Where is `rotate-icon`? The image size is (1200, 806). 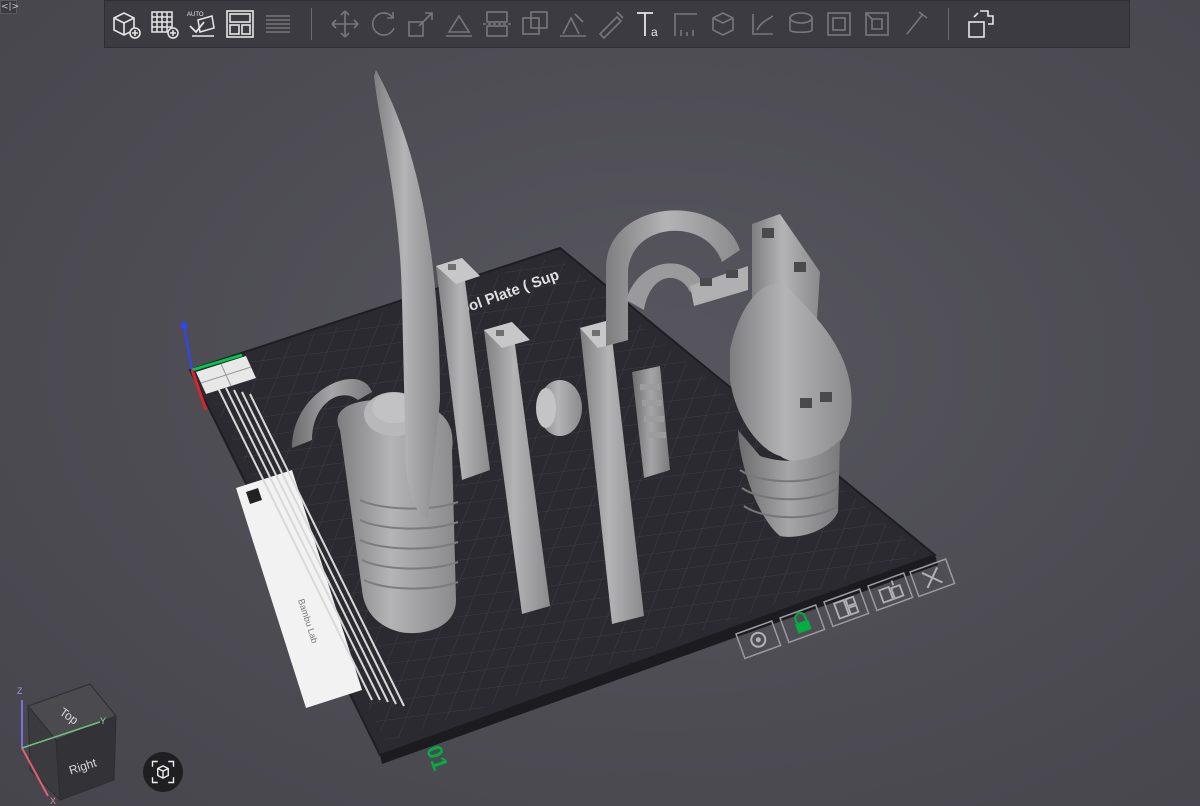 rotate-icon is located at coordinates (383, 24).